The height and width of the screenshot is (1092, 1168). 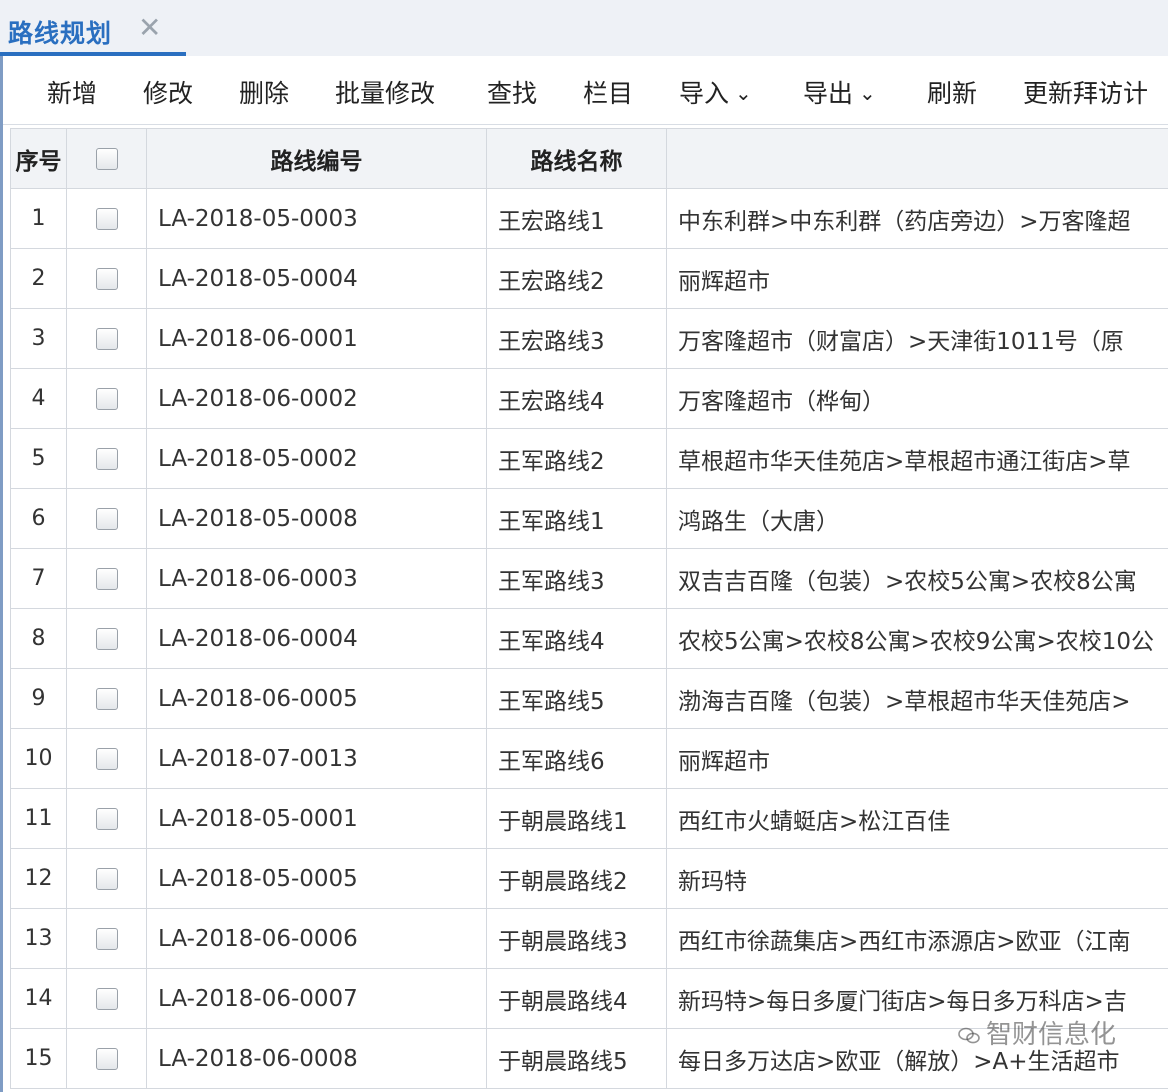 I want to click on edit-button: 修改, so click(x=168, y=92).